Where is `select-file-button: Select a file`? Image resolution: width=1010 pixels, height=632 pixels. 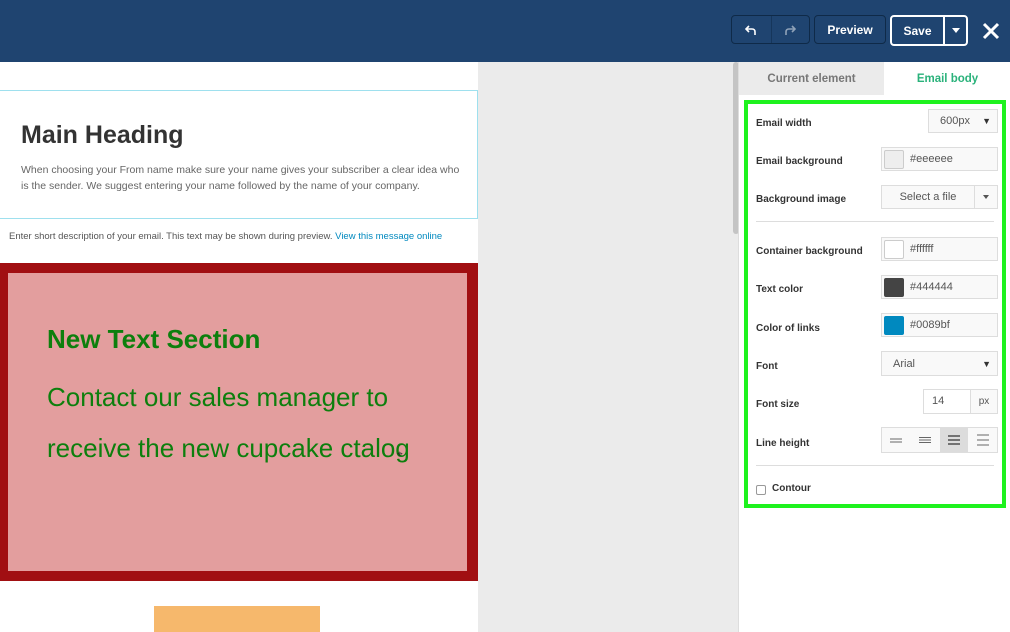
select-file-button: Select a file is located at coordinates (928, 197).